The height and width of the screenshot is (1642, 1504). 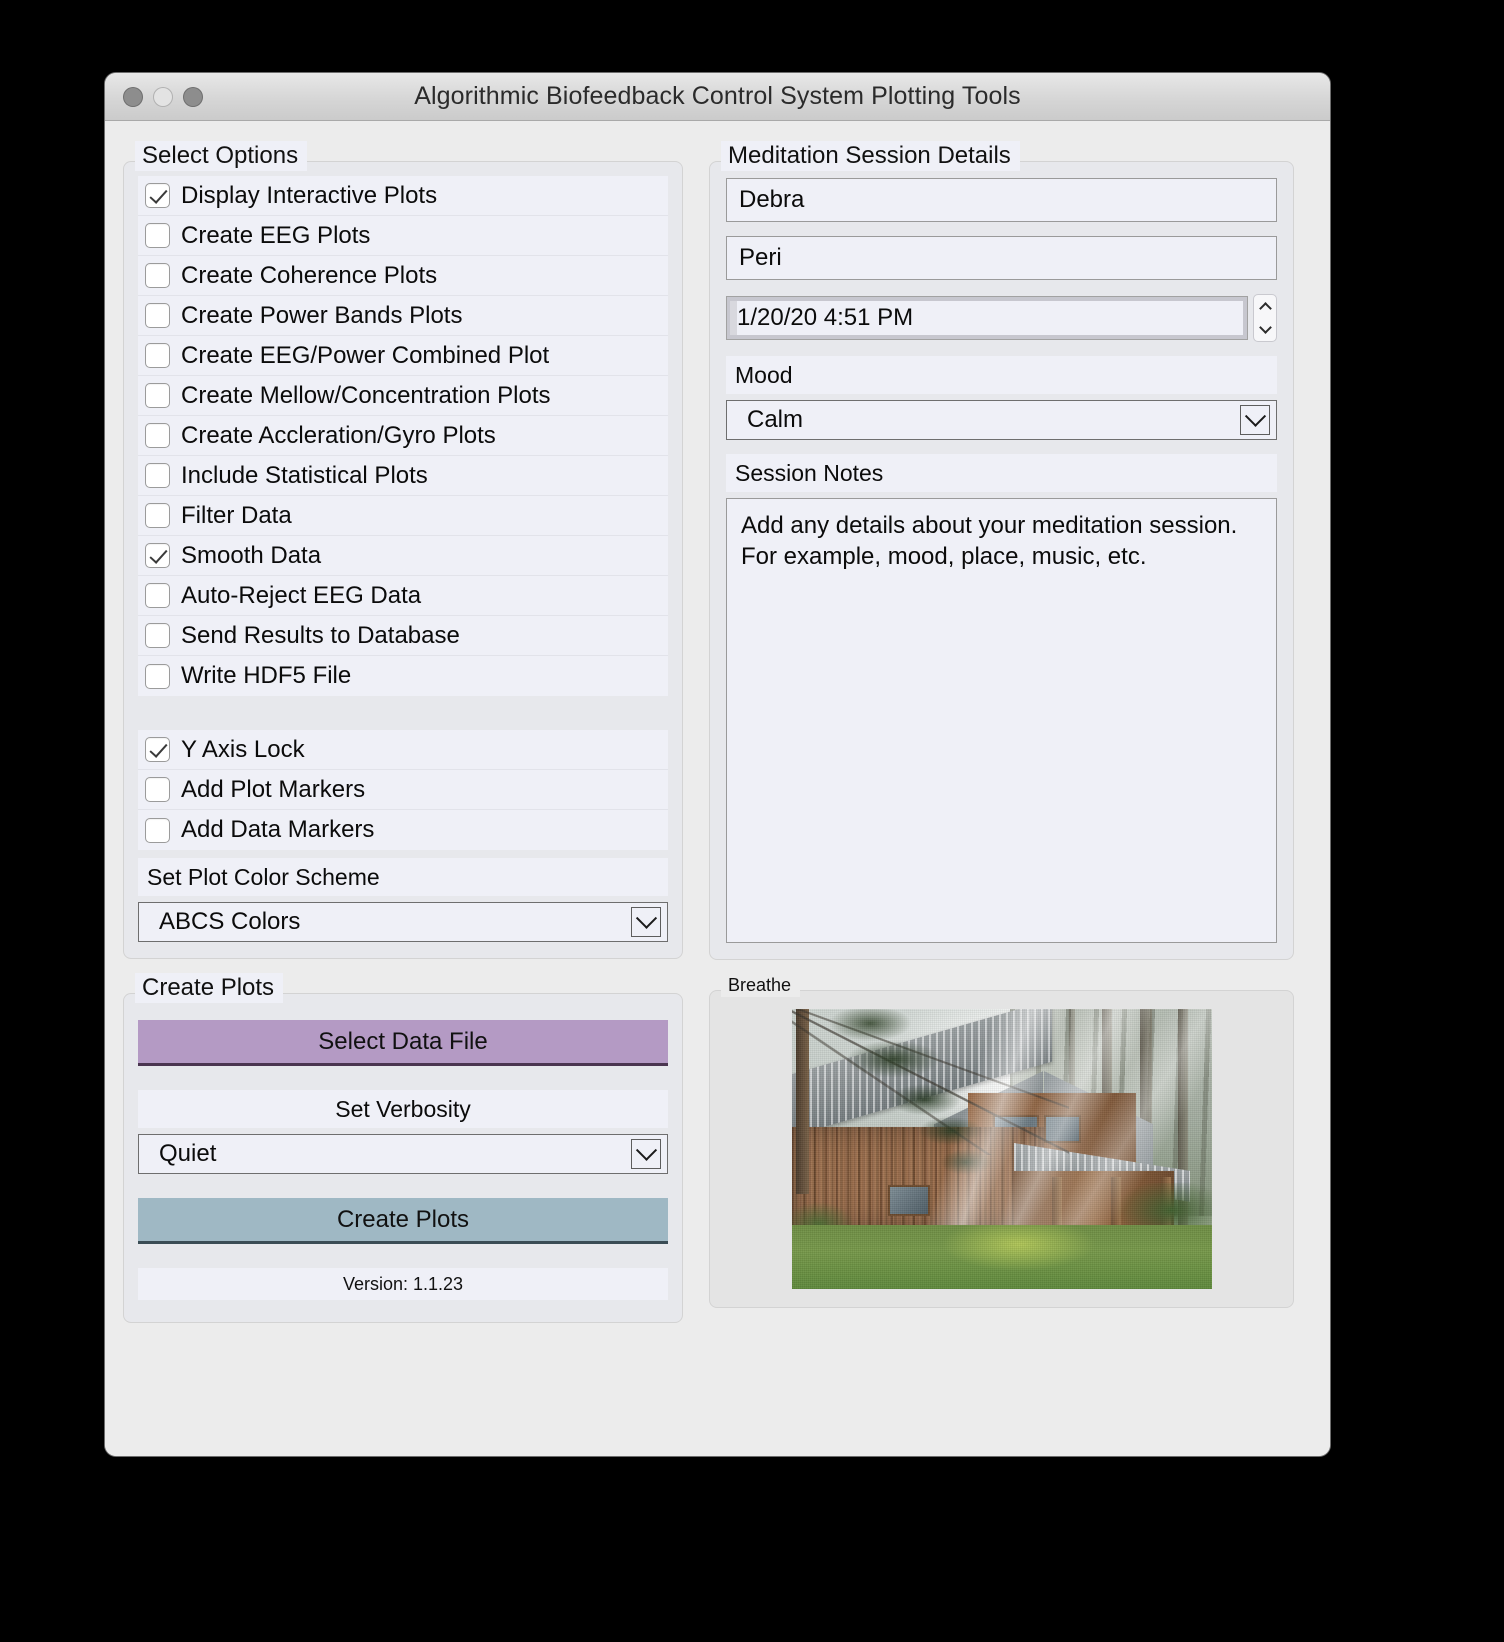 I want to click on checkbox-row-create-acceleration-gyro-plots: Create Accleration/Gyro Plots, so click(x=403, y=436).